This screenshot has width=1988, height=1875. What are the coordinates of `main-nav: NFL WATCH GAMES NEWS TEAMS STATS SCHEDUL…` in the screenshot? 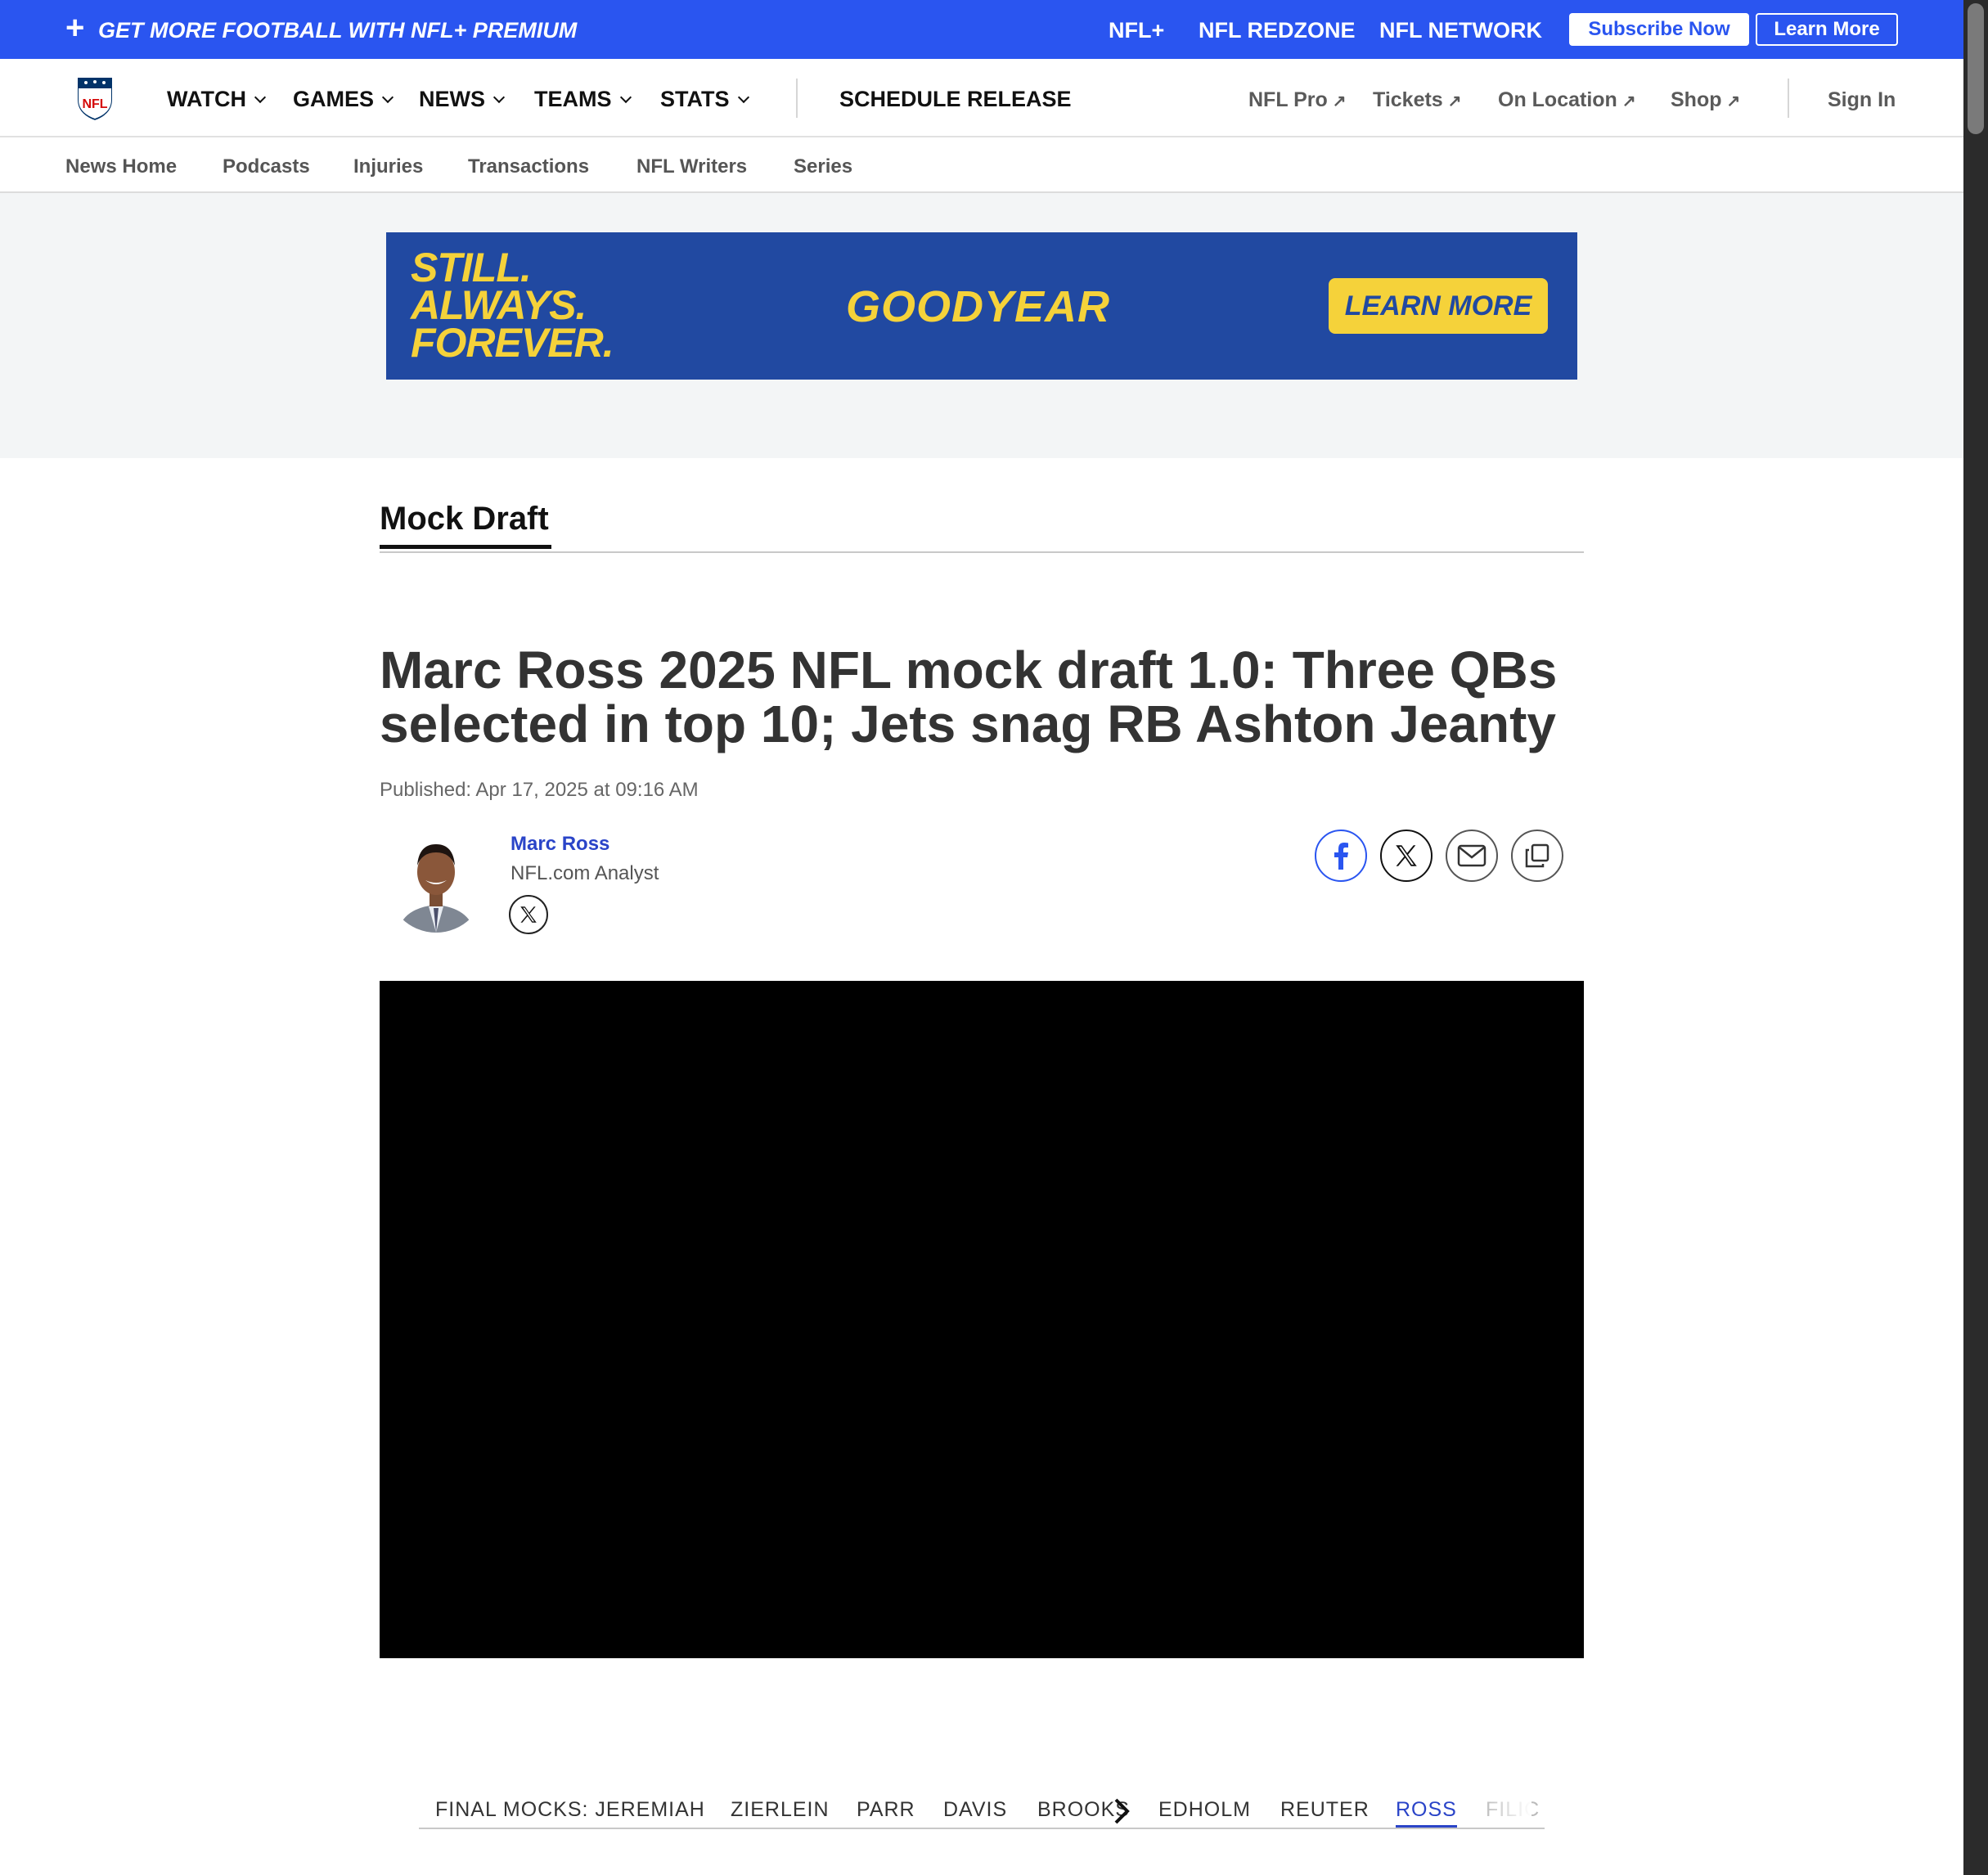 It's located at (981, 98).